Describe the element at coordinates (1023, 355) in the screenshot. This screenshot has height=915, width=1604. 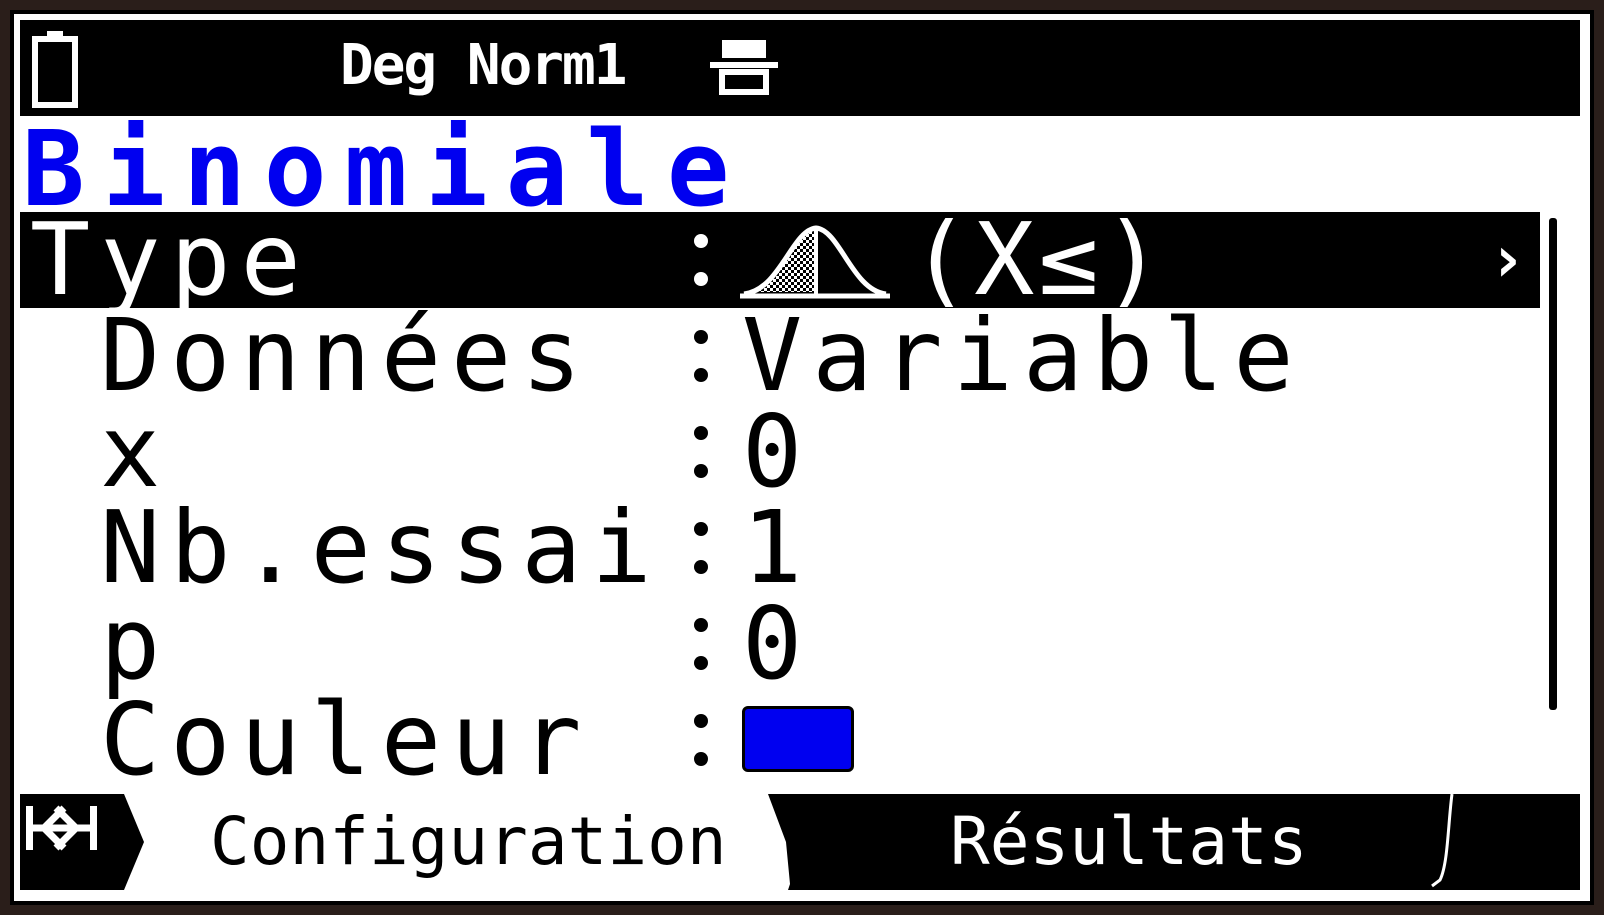
I see `setting-value: Variable` at that location.